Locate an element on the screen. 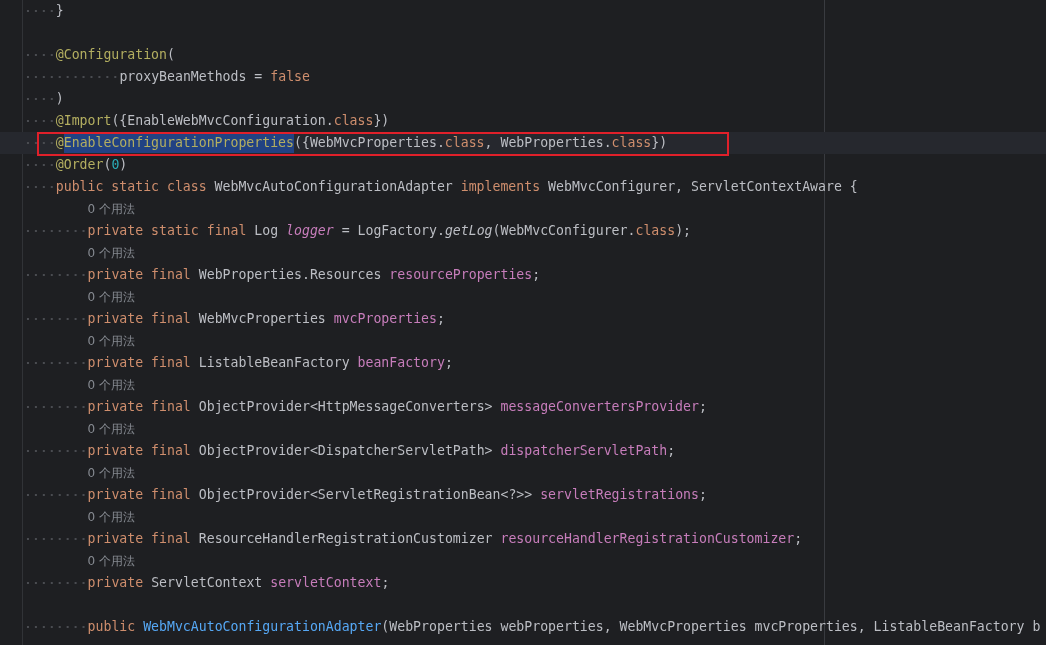 The height and width of the screenshot is (645, 1046). code-line: private final ObjectProvider<HttpMessageConverters> messageConvertersProvider; is located at coordinates (365, 407).